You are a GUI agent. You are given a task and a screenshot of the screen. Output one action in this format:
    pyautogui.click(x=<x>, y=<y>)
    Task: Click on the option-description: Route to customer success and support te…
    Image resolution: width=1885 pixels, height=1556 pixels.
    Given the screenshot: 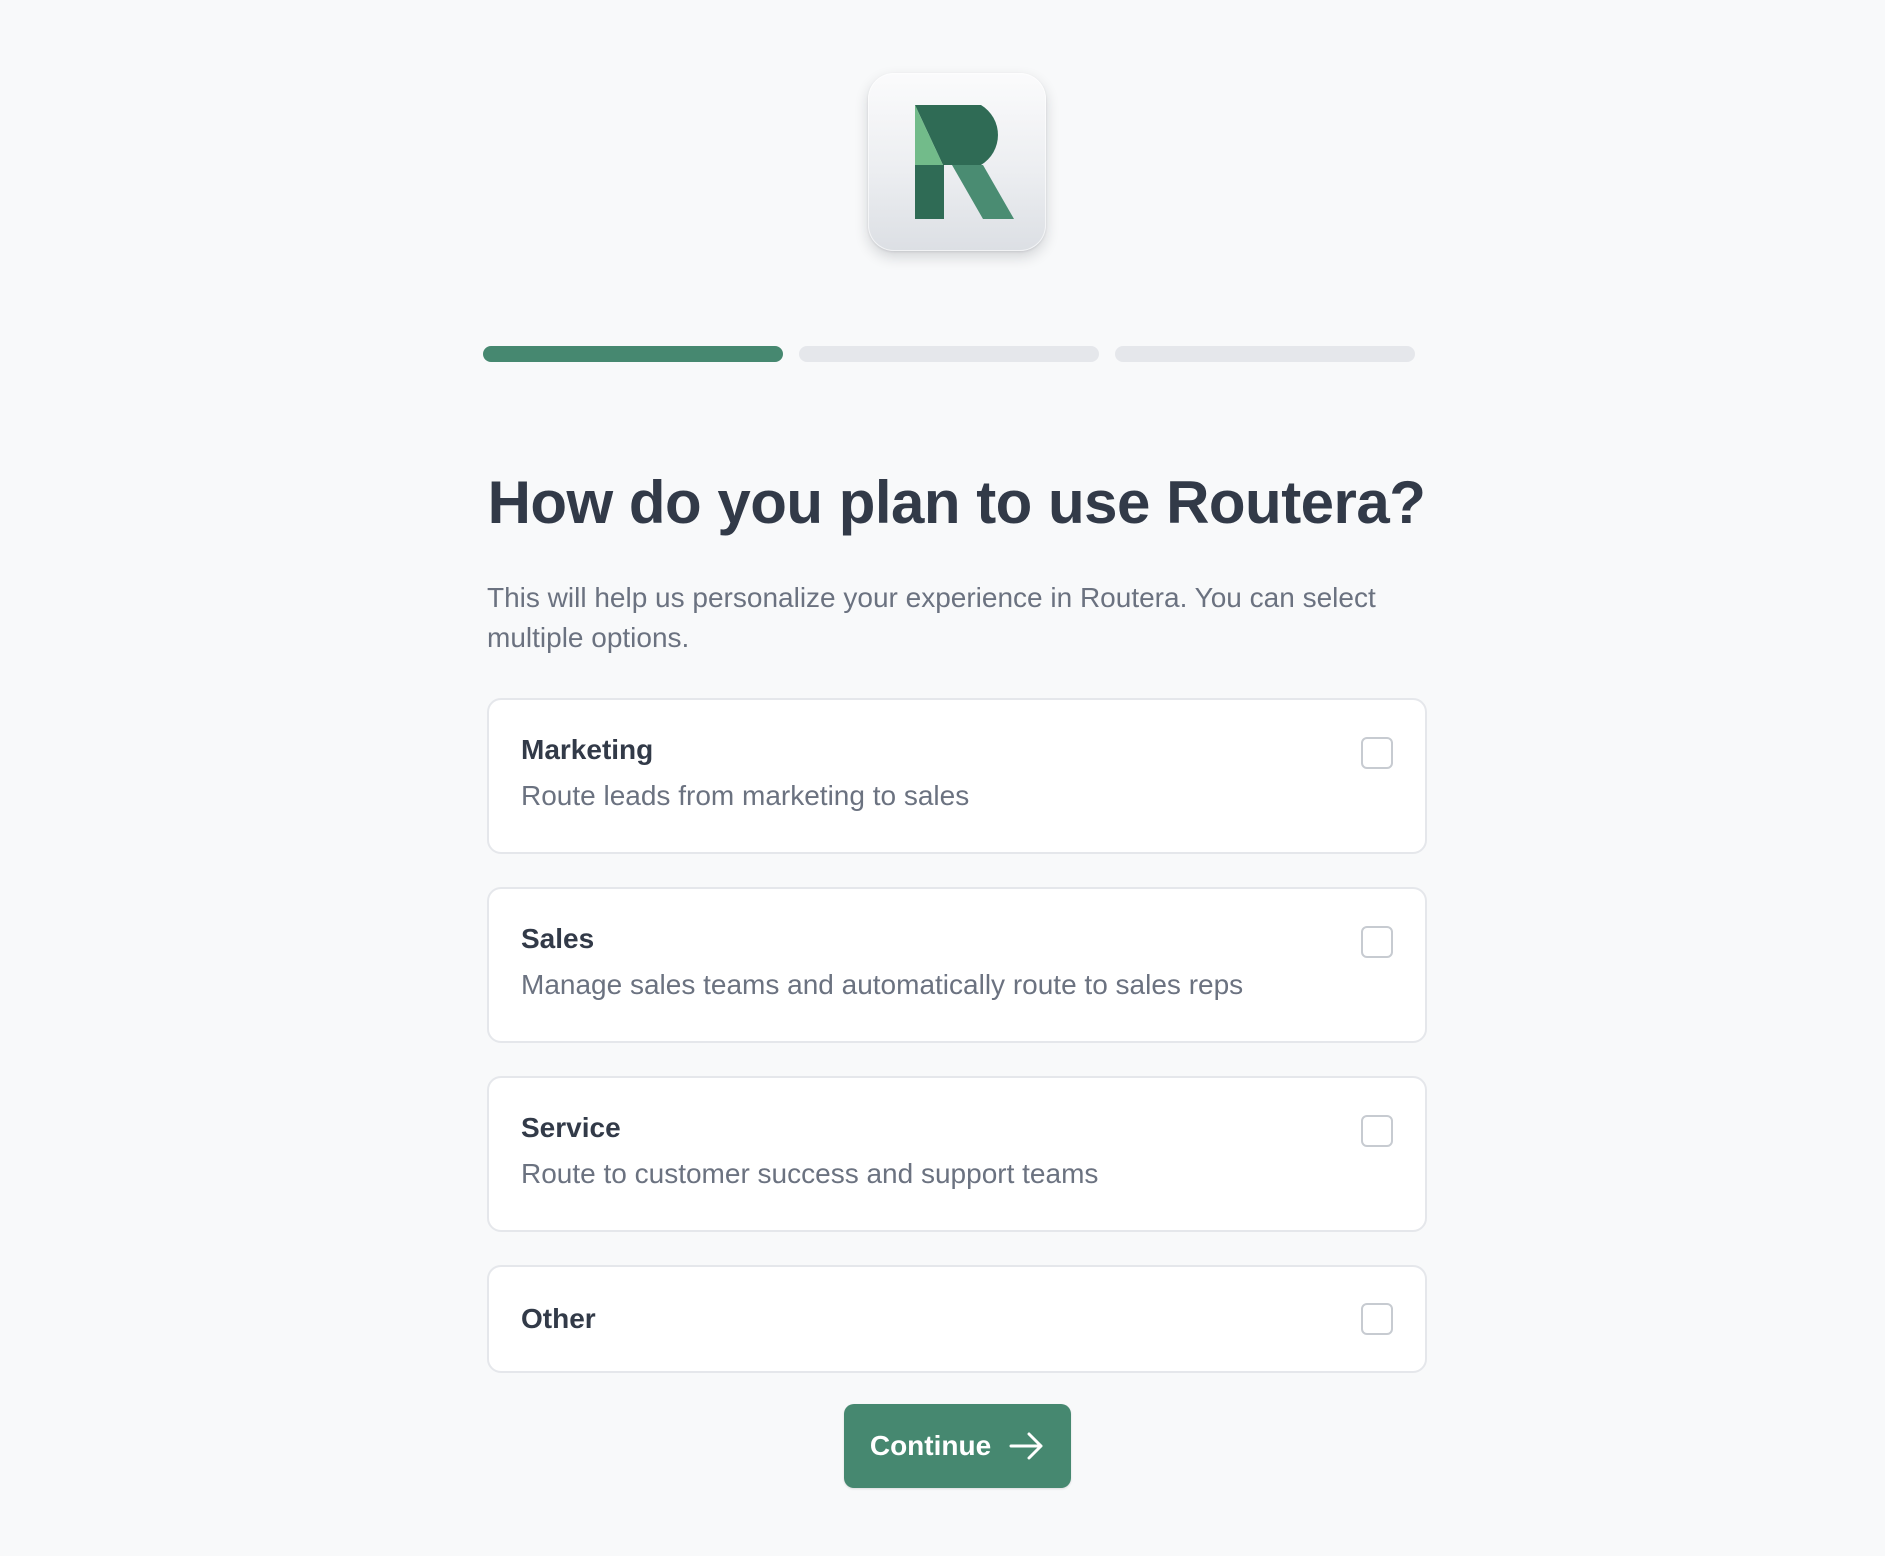 What is the action you would take?
    pyautogui.click(x=810, y=1173)
    